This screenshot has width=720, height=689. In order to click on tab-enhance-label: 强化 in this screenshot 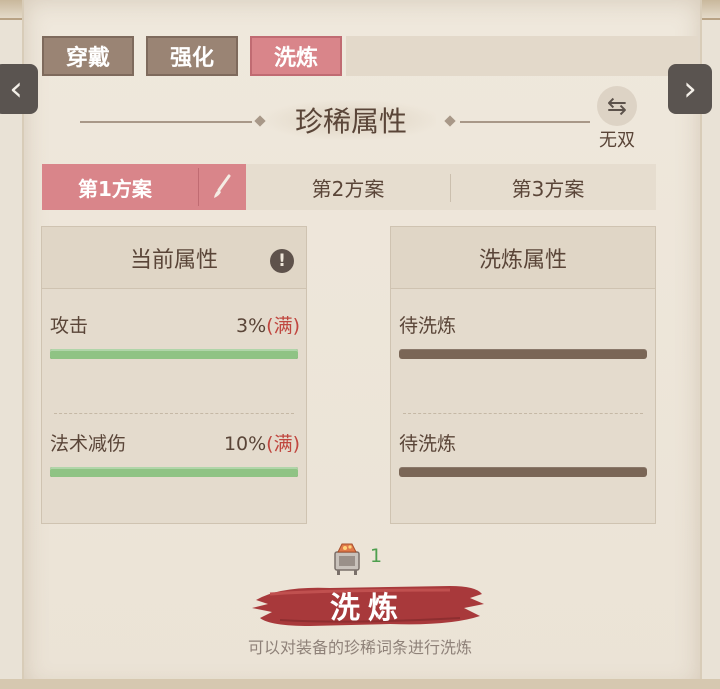, I will do `click(191, 58)`.